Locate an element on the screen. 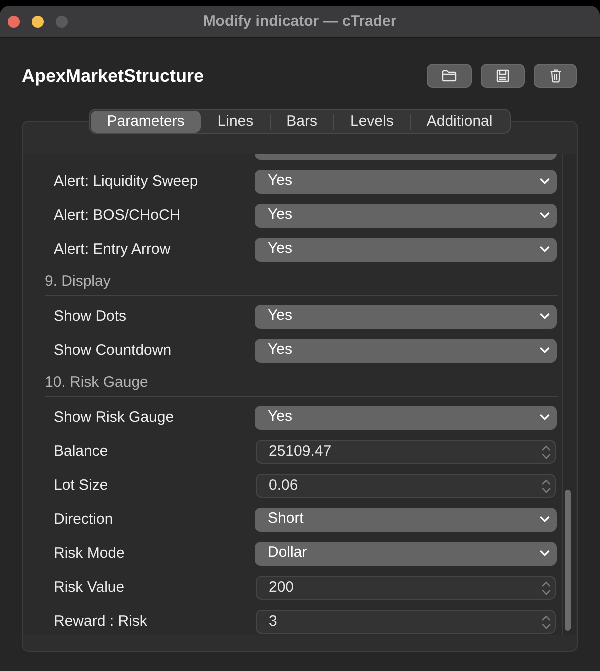 The height and width of the screenshot is (671, 600). tab: Lines is located at coordinates (236, 121).